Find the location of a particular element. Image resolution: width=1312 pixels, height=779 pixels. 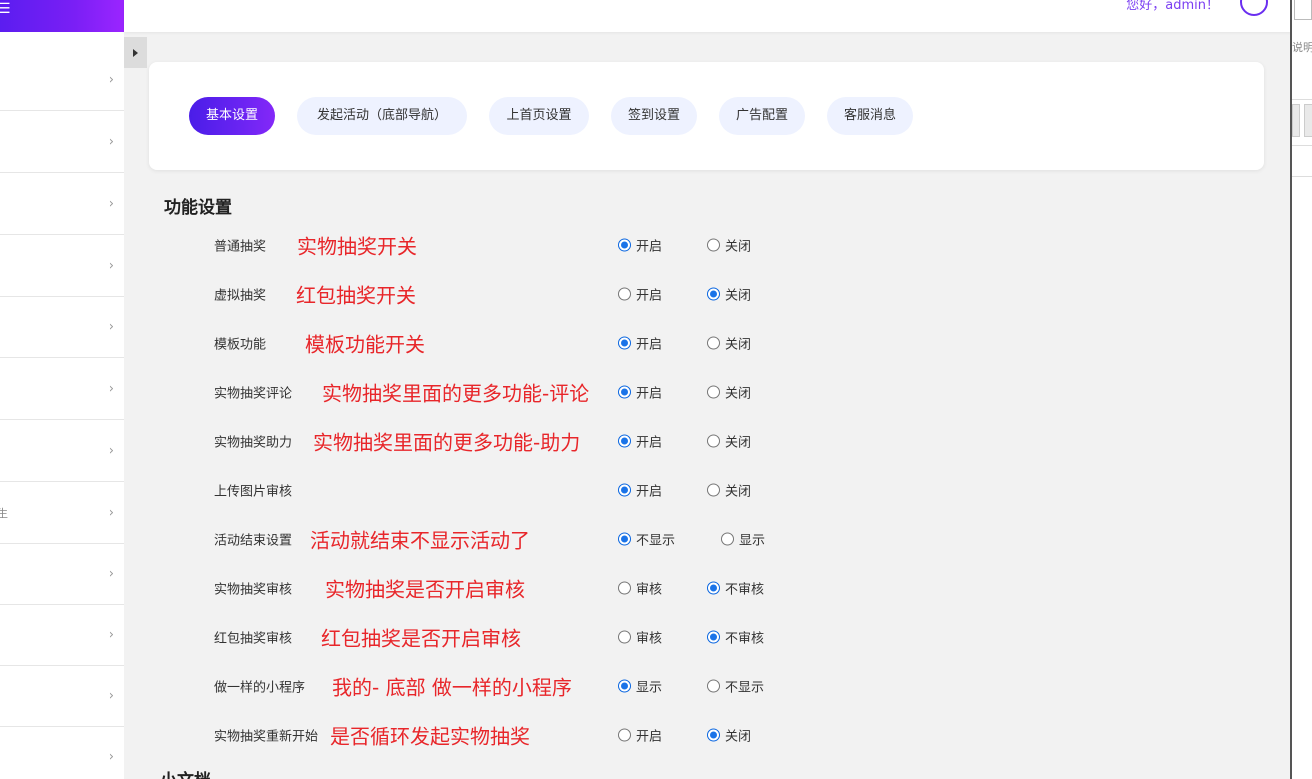

setting-row: 实物抽奖重新开始 是否循环发起实物抽奖 开启 关闭 is located at coordinates (645, 735).